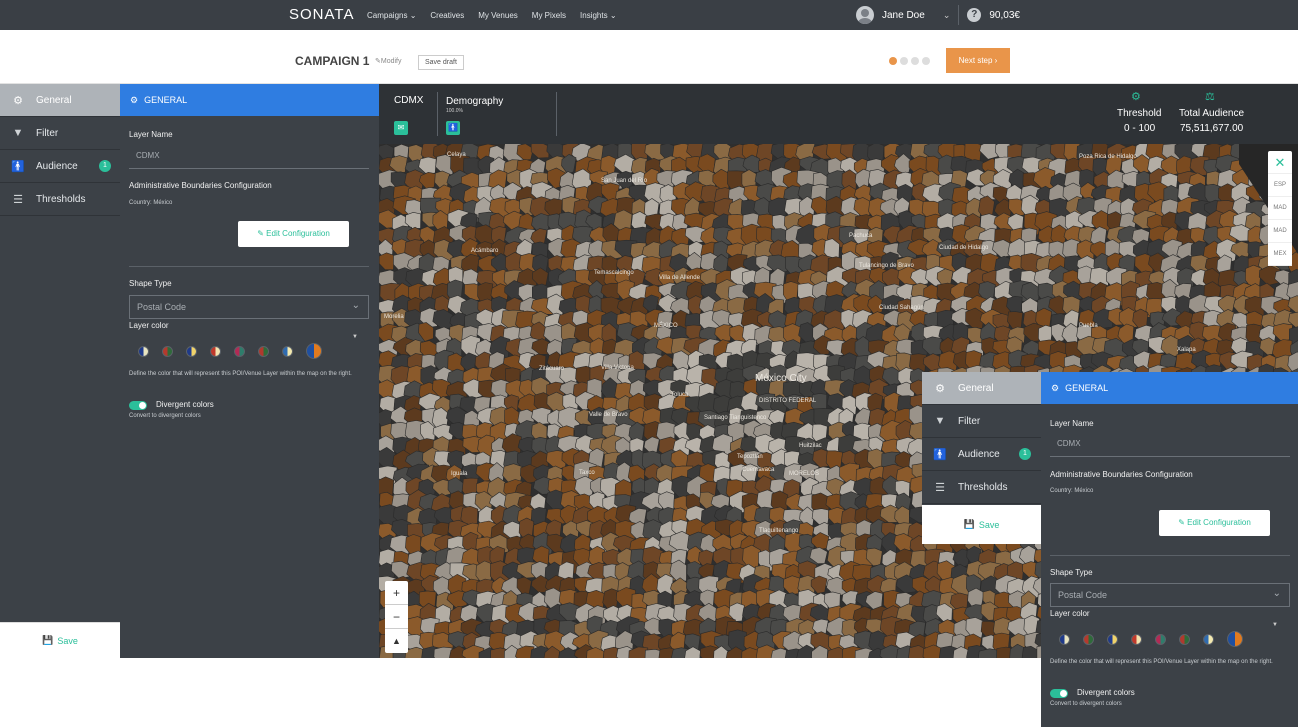 Image resolution: width=1298 pixels, height=727 pixels. Describe the element at coordinates (332, 61) in the screenshot. I see `campaign-title: CAMPAIGN 1` at that location.